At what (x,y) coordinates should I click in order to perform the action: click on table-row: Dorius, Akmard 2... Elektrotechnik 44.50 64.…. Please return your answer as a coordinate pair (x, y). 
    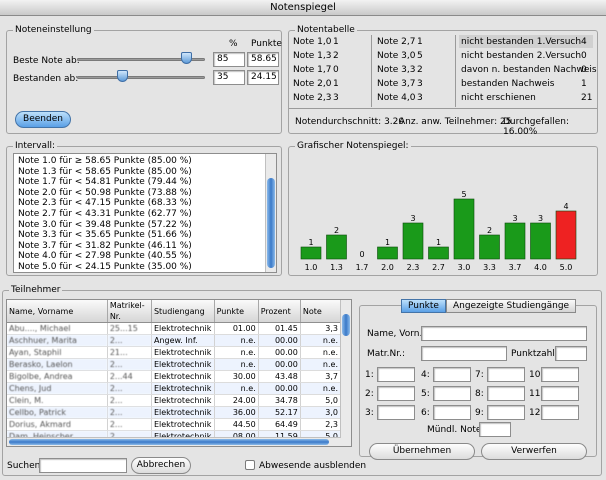
    Looking at the image, I should click on (174, 424).